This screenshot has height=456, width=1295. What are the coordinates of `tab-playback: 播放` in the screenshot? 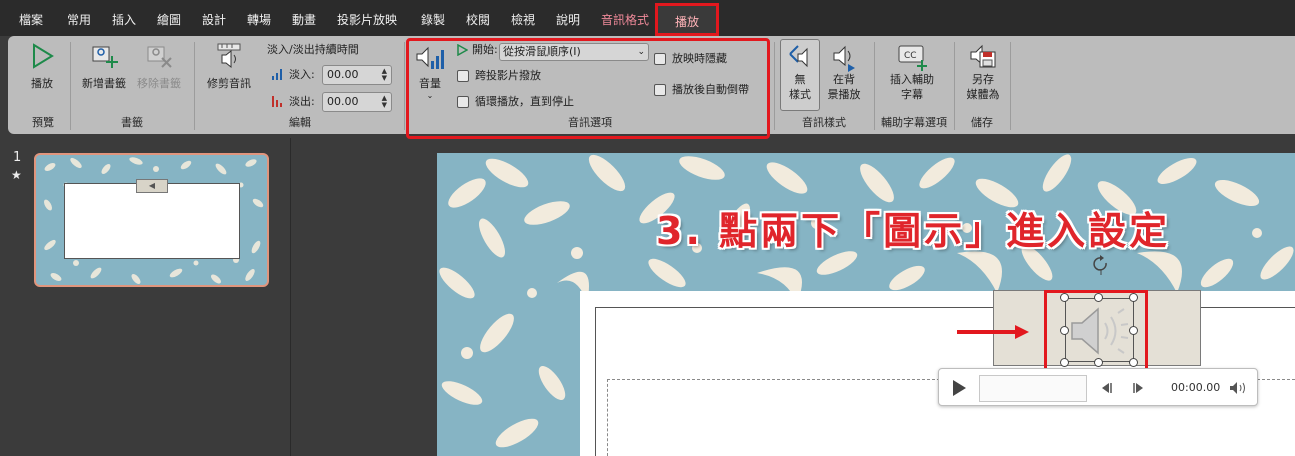 It's located at (687, 22).